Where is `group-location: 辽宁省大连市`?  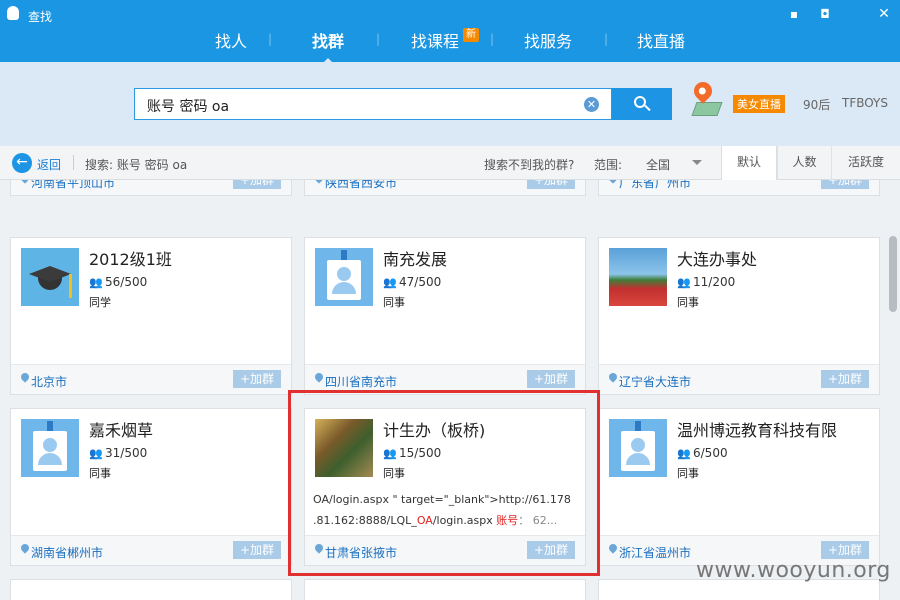 group-location: 辽宁省大连市 is located at coordinates (655, 381).